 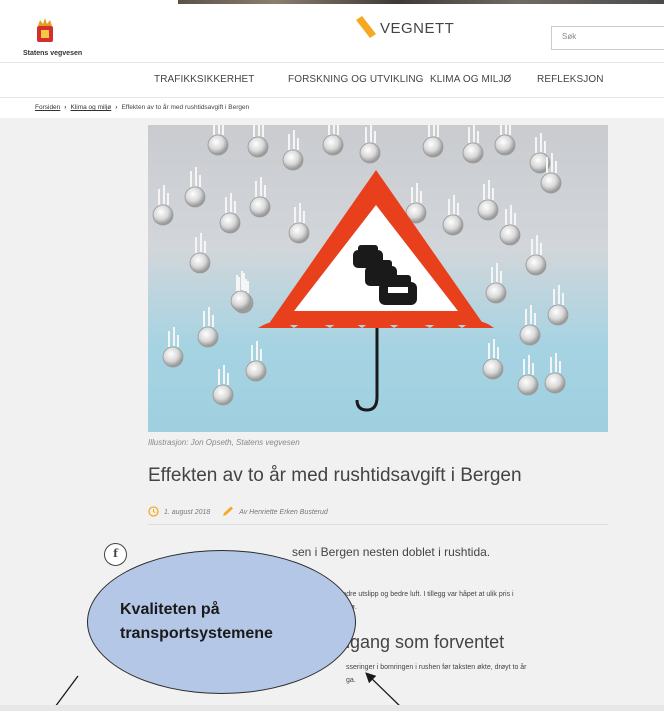 I want to click on bottom-bar, so click(x=332, y=708).